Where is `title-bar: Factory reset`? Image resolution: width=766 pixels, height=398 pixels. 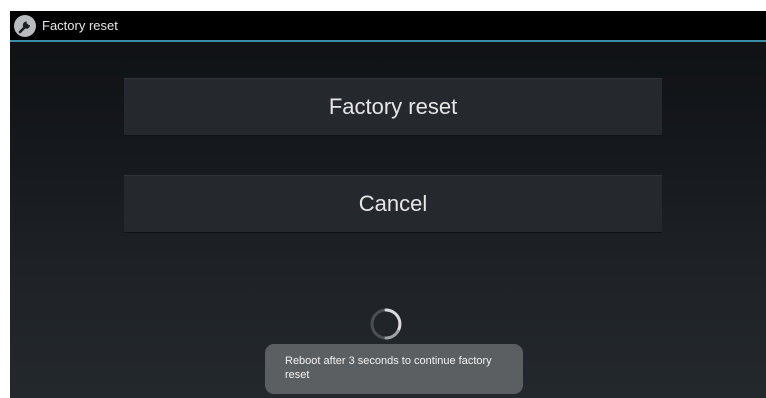
title-bar: Factory reset is located at coordinates (388, 26).